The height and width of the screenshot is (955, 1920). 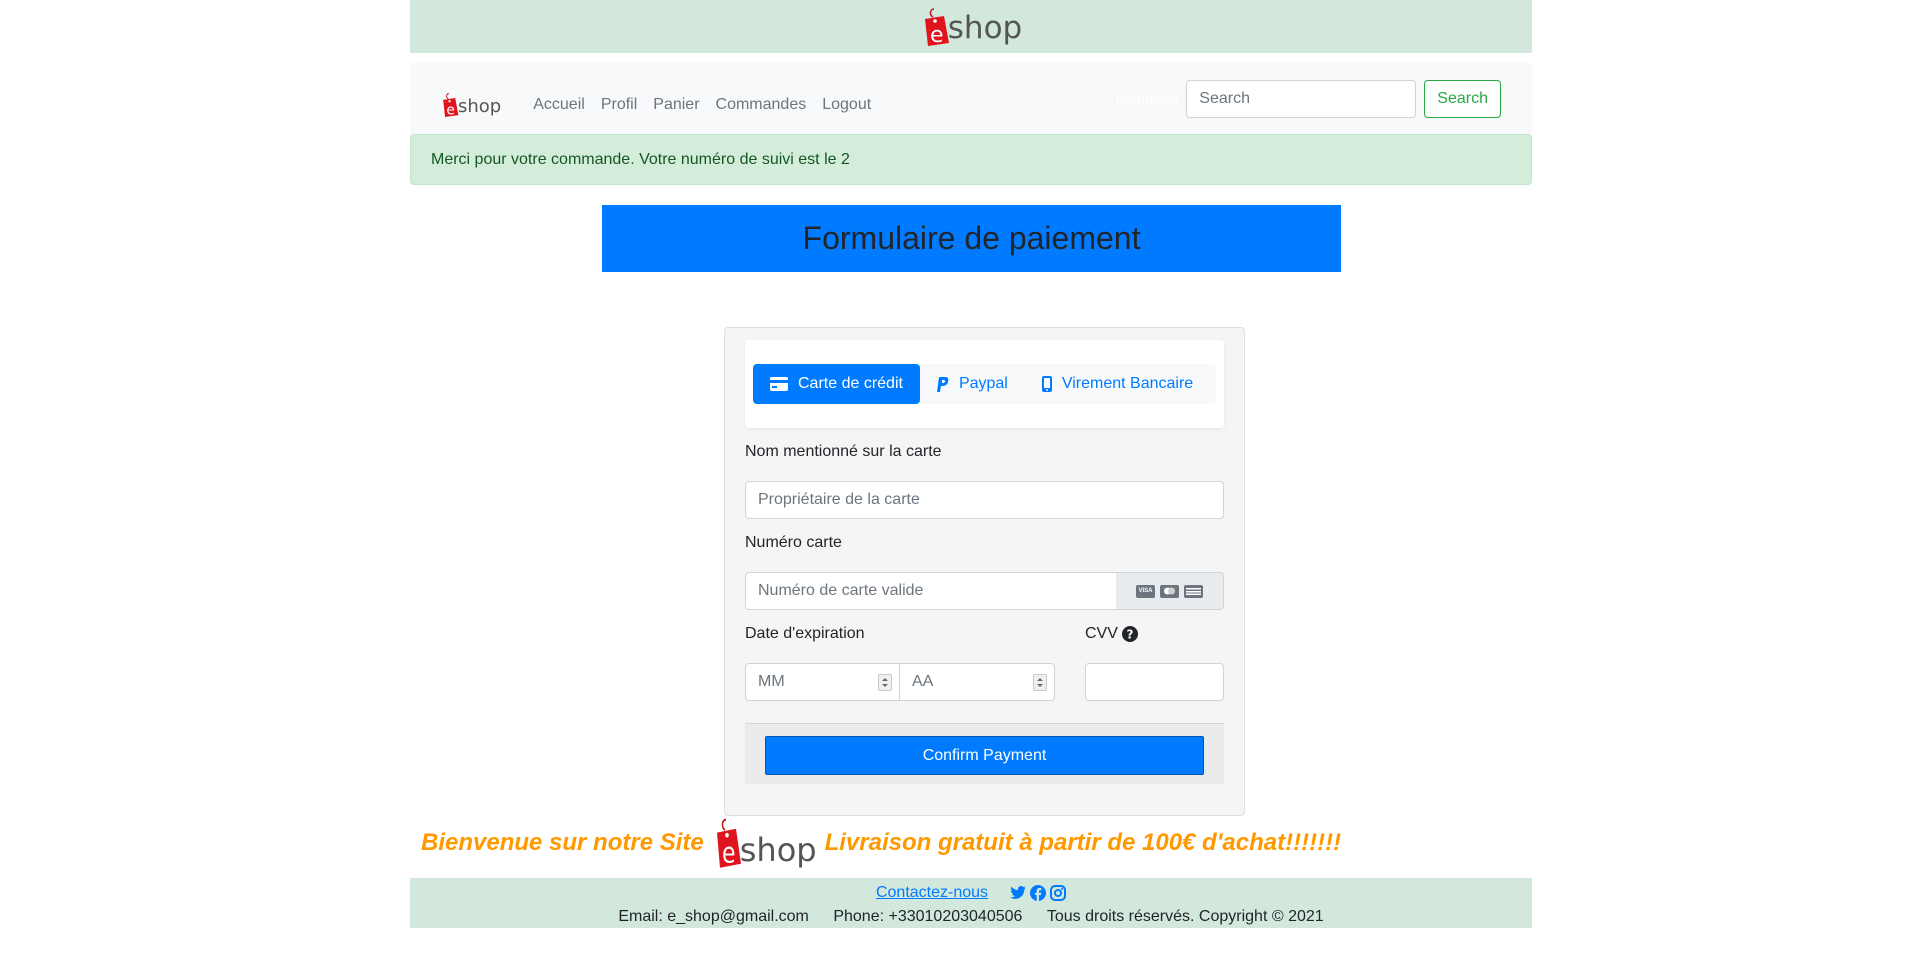 What do you see at coordinates (942, 384) in the screenshot?
I see `paypal-icon` at bounding box center [942, 384].